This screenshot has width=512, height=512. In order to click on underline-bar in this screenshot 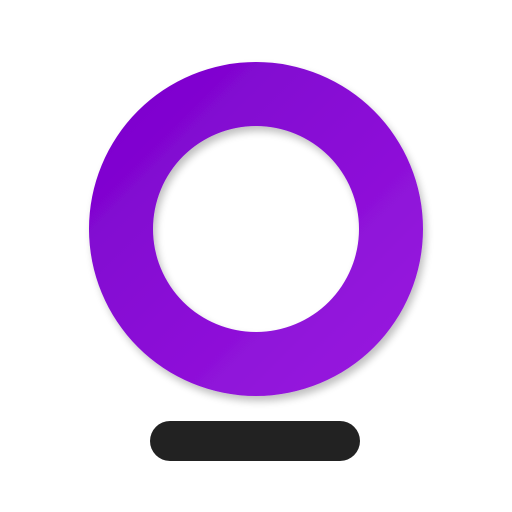, I will do `click(255, 441)`.